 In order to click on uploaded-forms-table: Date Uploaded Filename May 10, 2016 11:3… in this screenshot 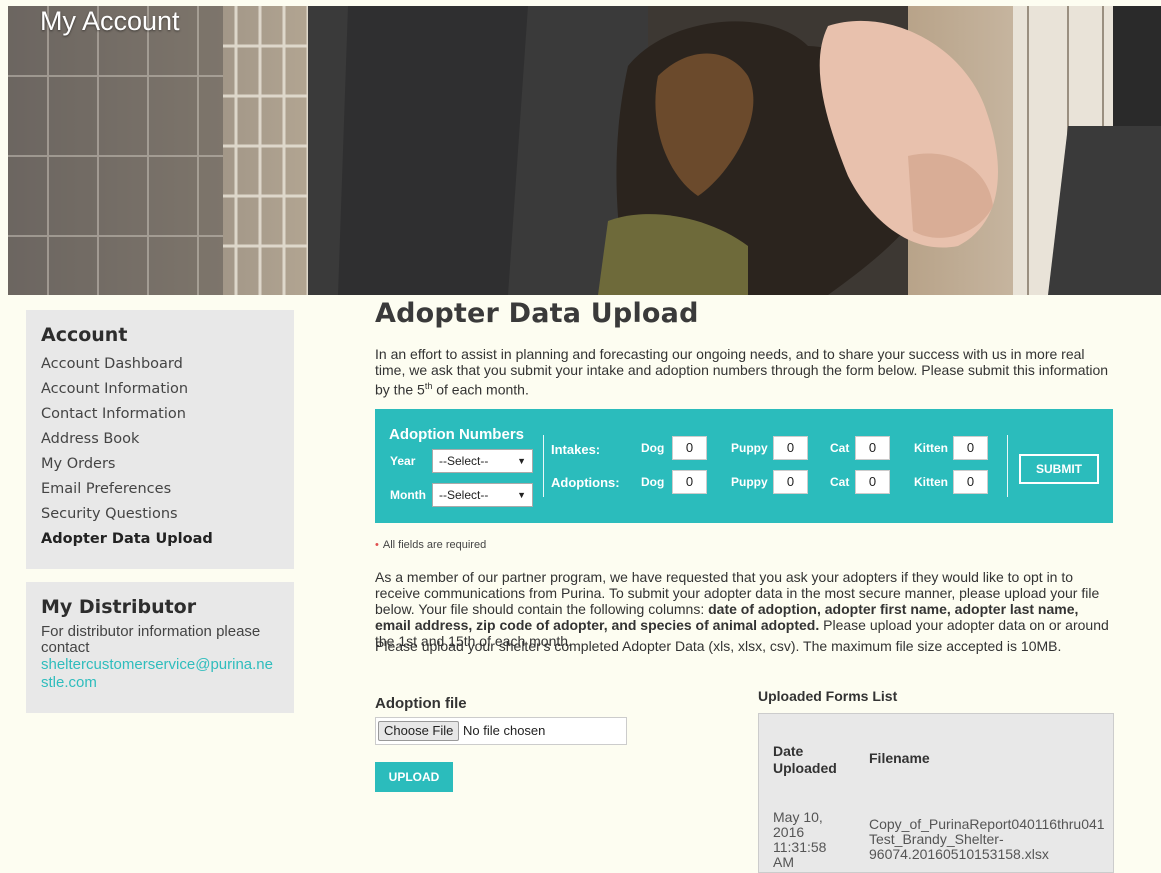, I will do `click(936, 793)`.